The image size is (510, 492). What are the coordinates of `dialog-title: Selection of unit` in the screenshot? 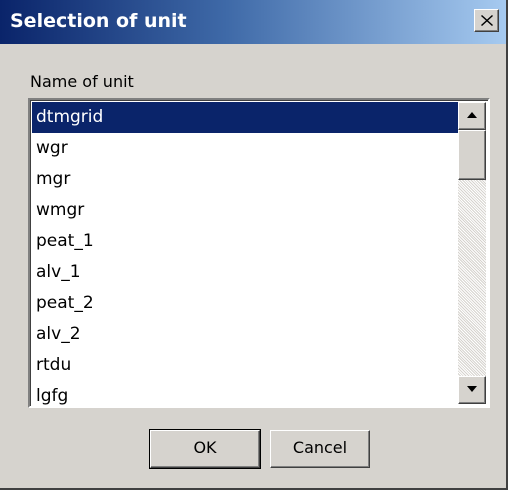 It's located at (98, 21).